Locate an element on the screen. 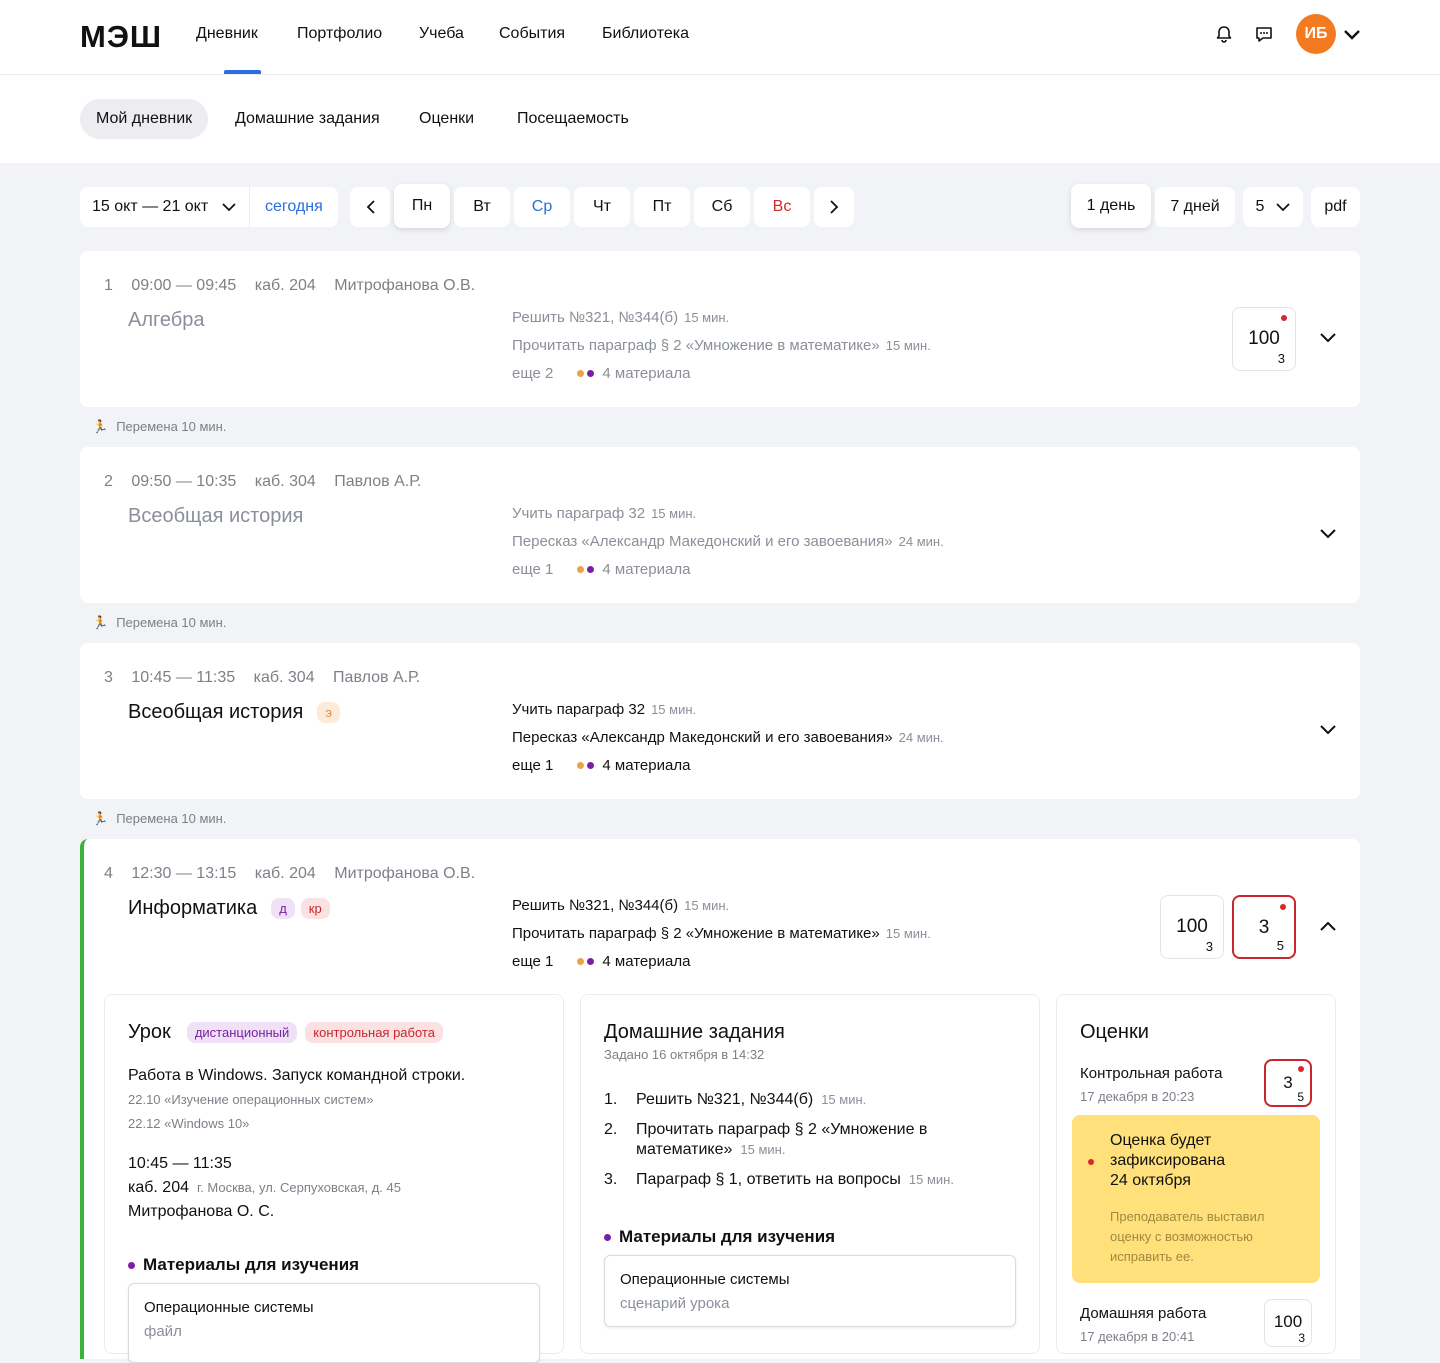  nav-events: События is located at coordinates (532, 34).